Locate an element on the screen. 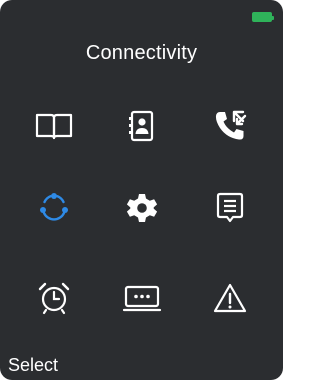 The width and height of the screenshot is (320, 380). warning-icon is located at coordinates (230, 298).